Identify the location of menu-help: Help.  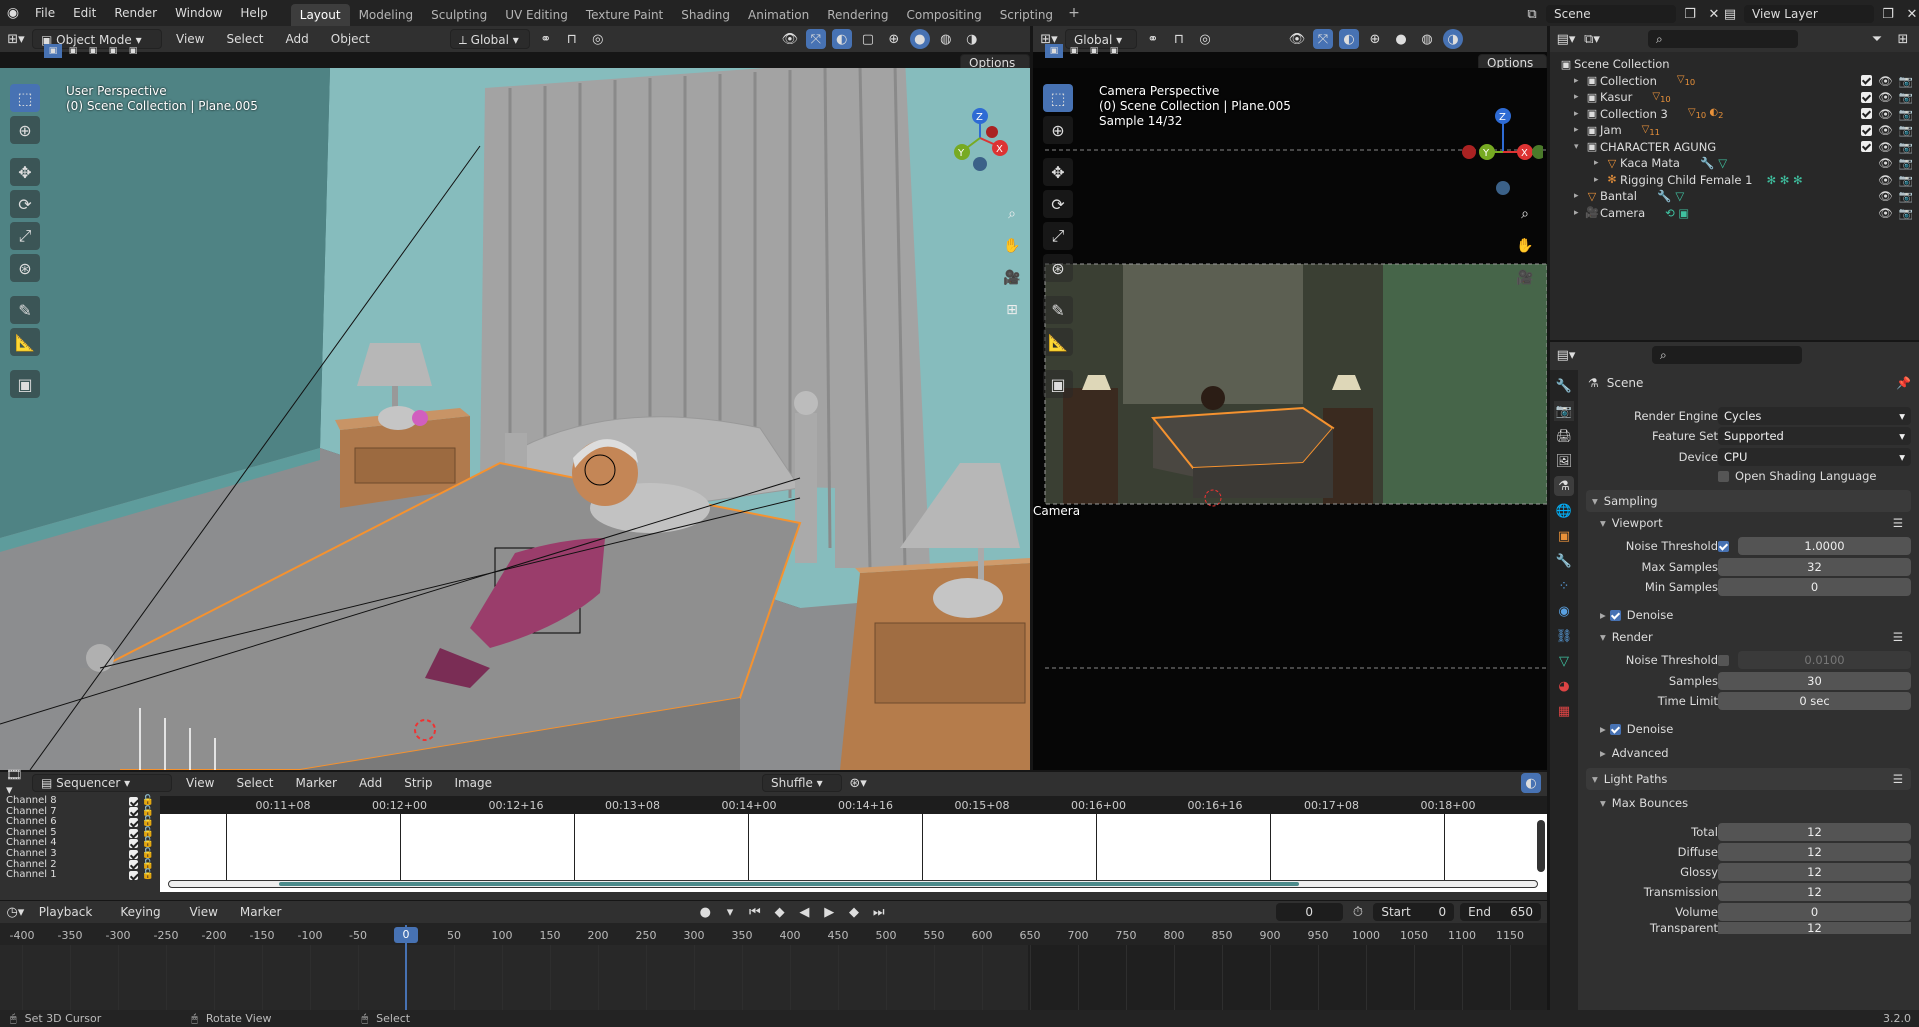
(253, 13).